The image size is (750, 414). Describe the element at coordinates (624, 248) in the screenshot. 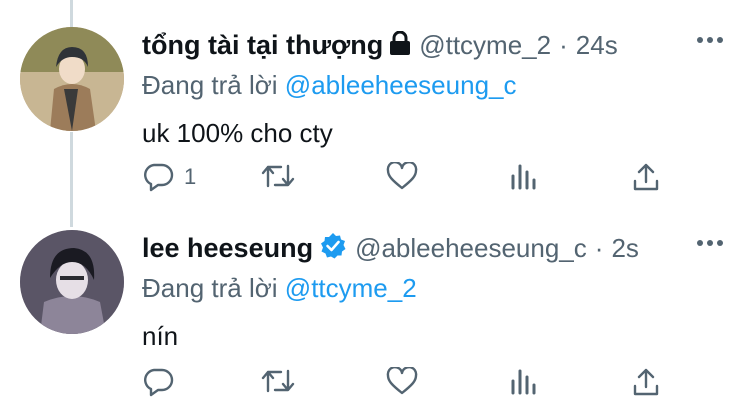

I see `timestamp: 2s` at that location.